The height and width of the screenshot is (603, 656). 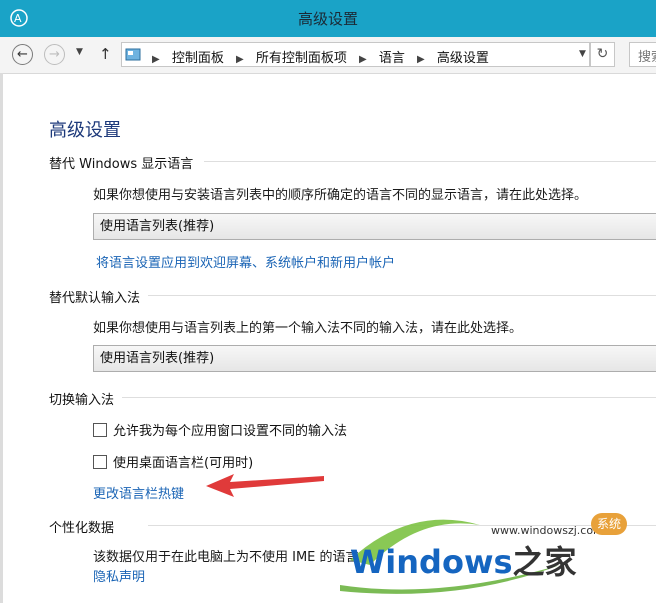 I want to click on section-heading-switch-input: 切换输入法, so click(x=82, y=400).